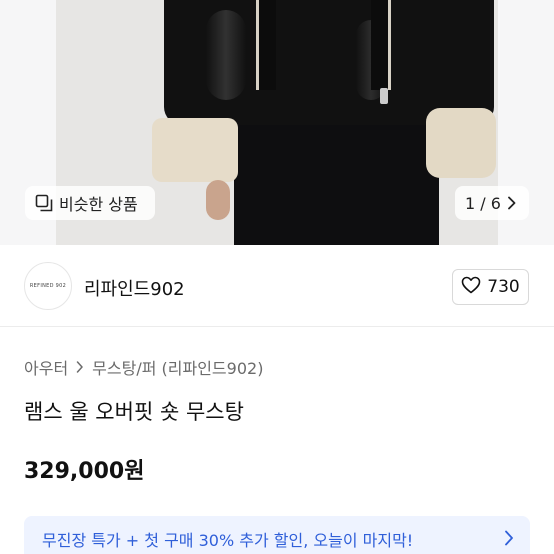 The image size is (554, 554). What do you see at coordinates (277, 326) in the screenshot?
I see `divider` at bounding box center [277, 326].